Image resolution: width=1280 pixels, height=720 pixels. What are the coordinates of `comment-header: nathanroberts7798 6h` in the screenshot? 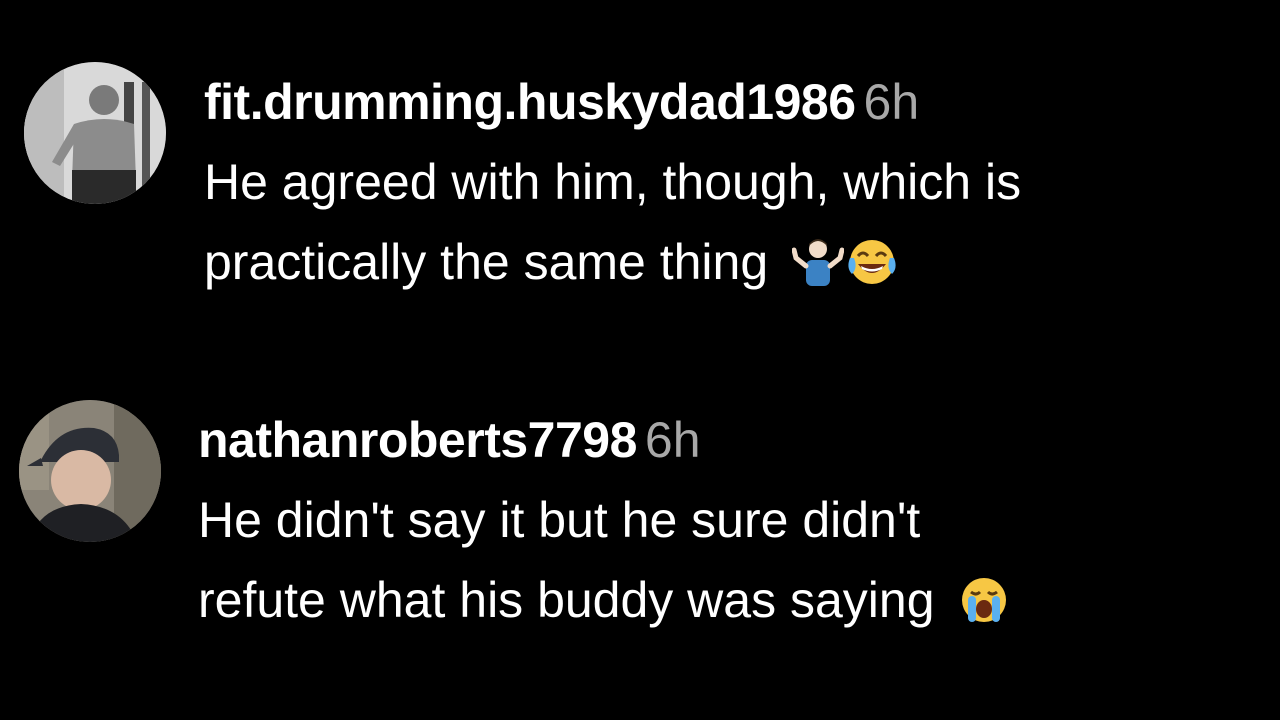 It's located at (604, 440).